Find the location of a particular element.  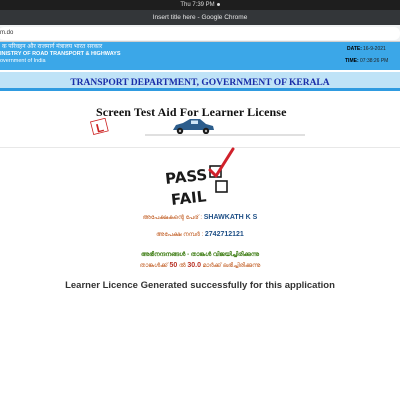

score-total: 50 is located at coordinates (173, 265).